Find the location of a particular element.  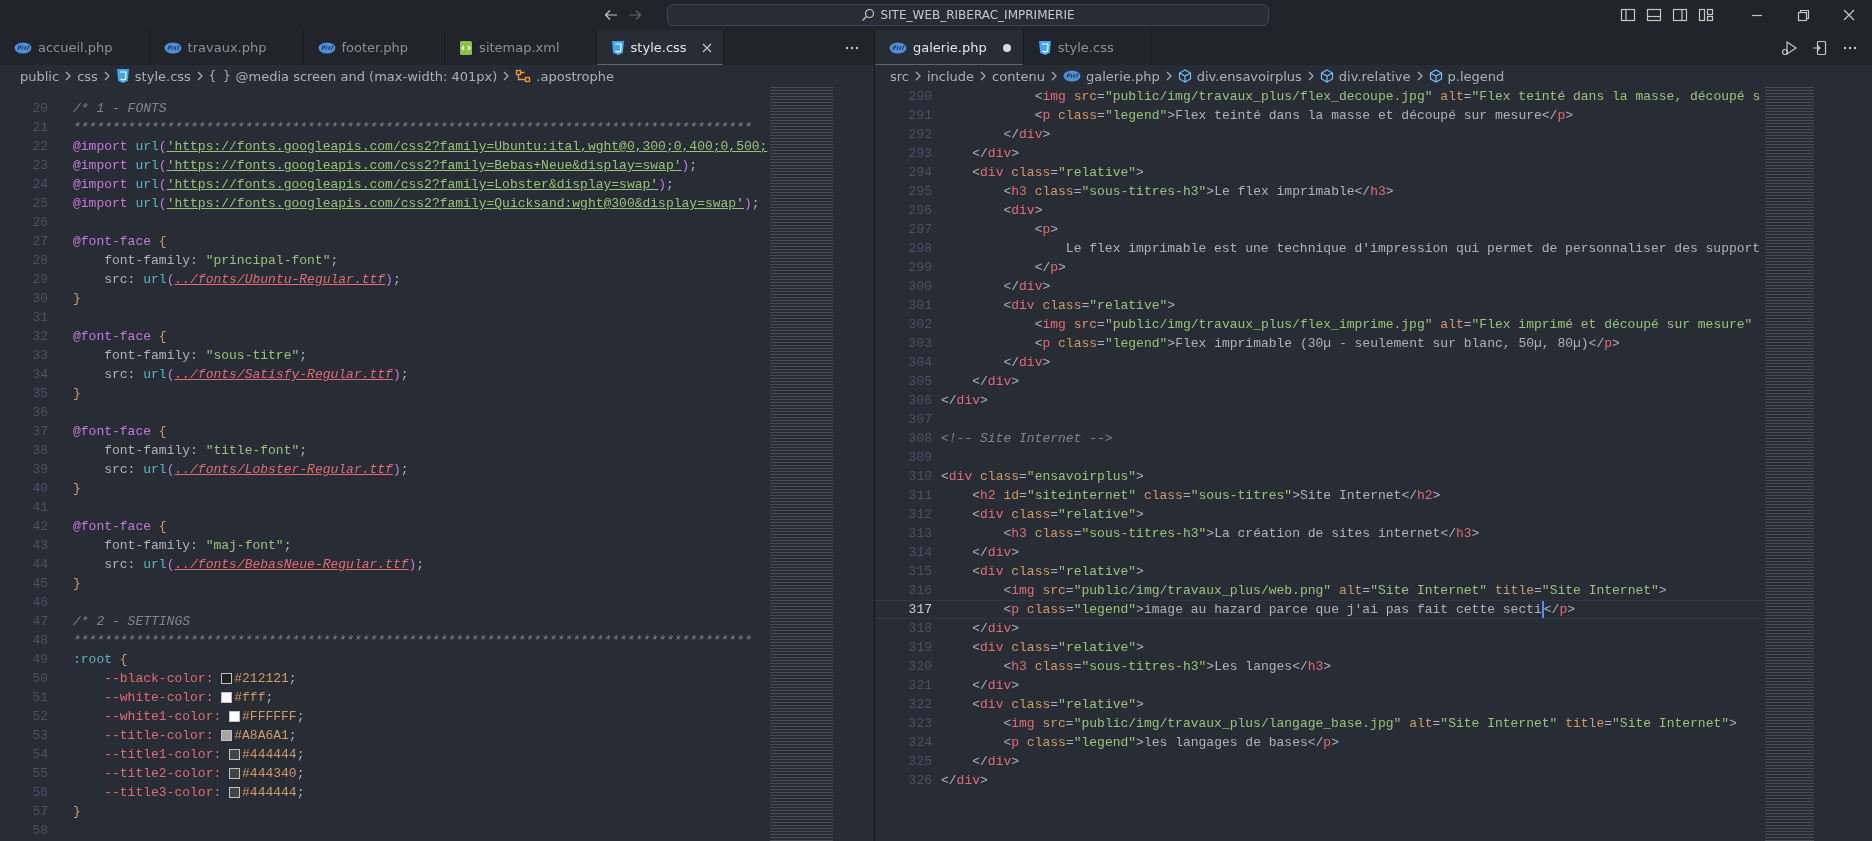

class-icon is located at coordinates (523, 76).